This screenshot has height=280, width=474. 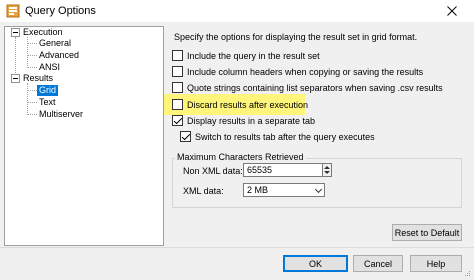 What do you see at coordinates (427, 232) in the screenshot?
I see `reset-to-default-button: Reset to Default` at bounding box center [427, 232].